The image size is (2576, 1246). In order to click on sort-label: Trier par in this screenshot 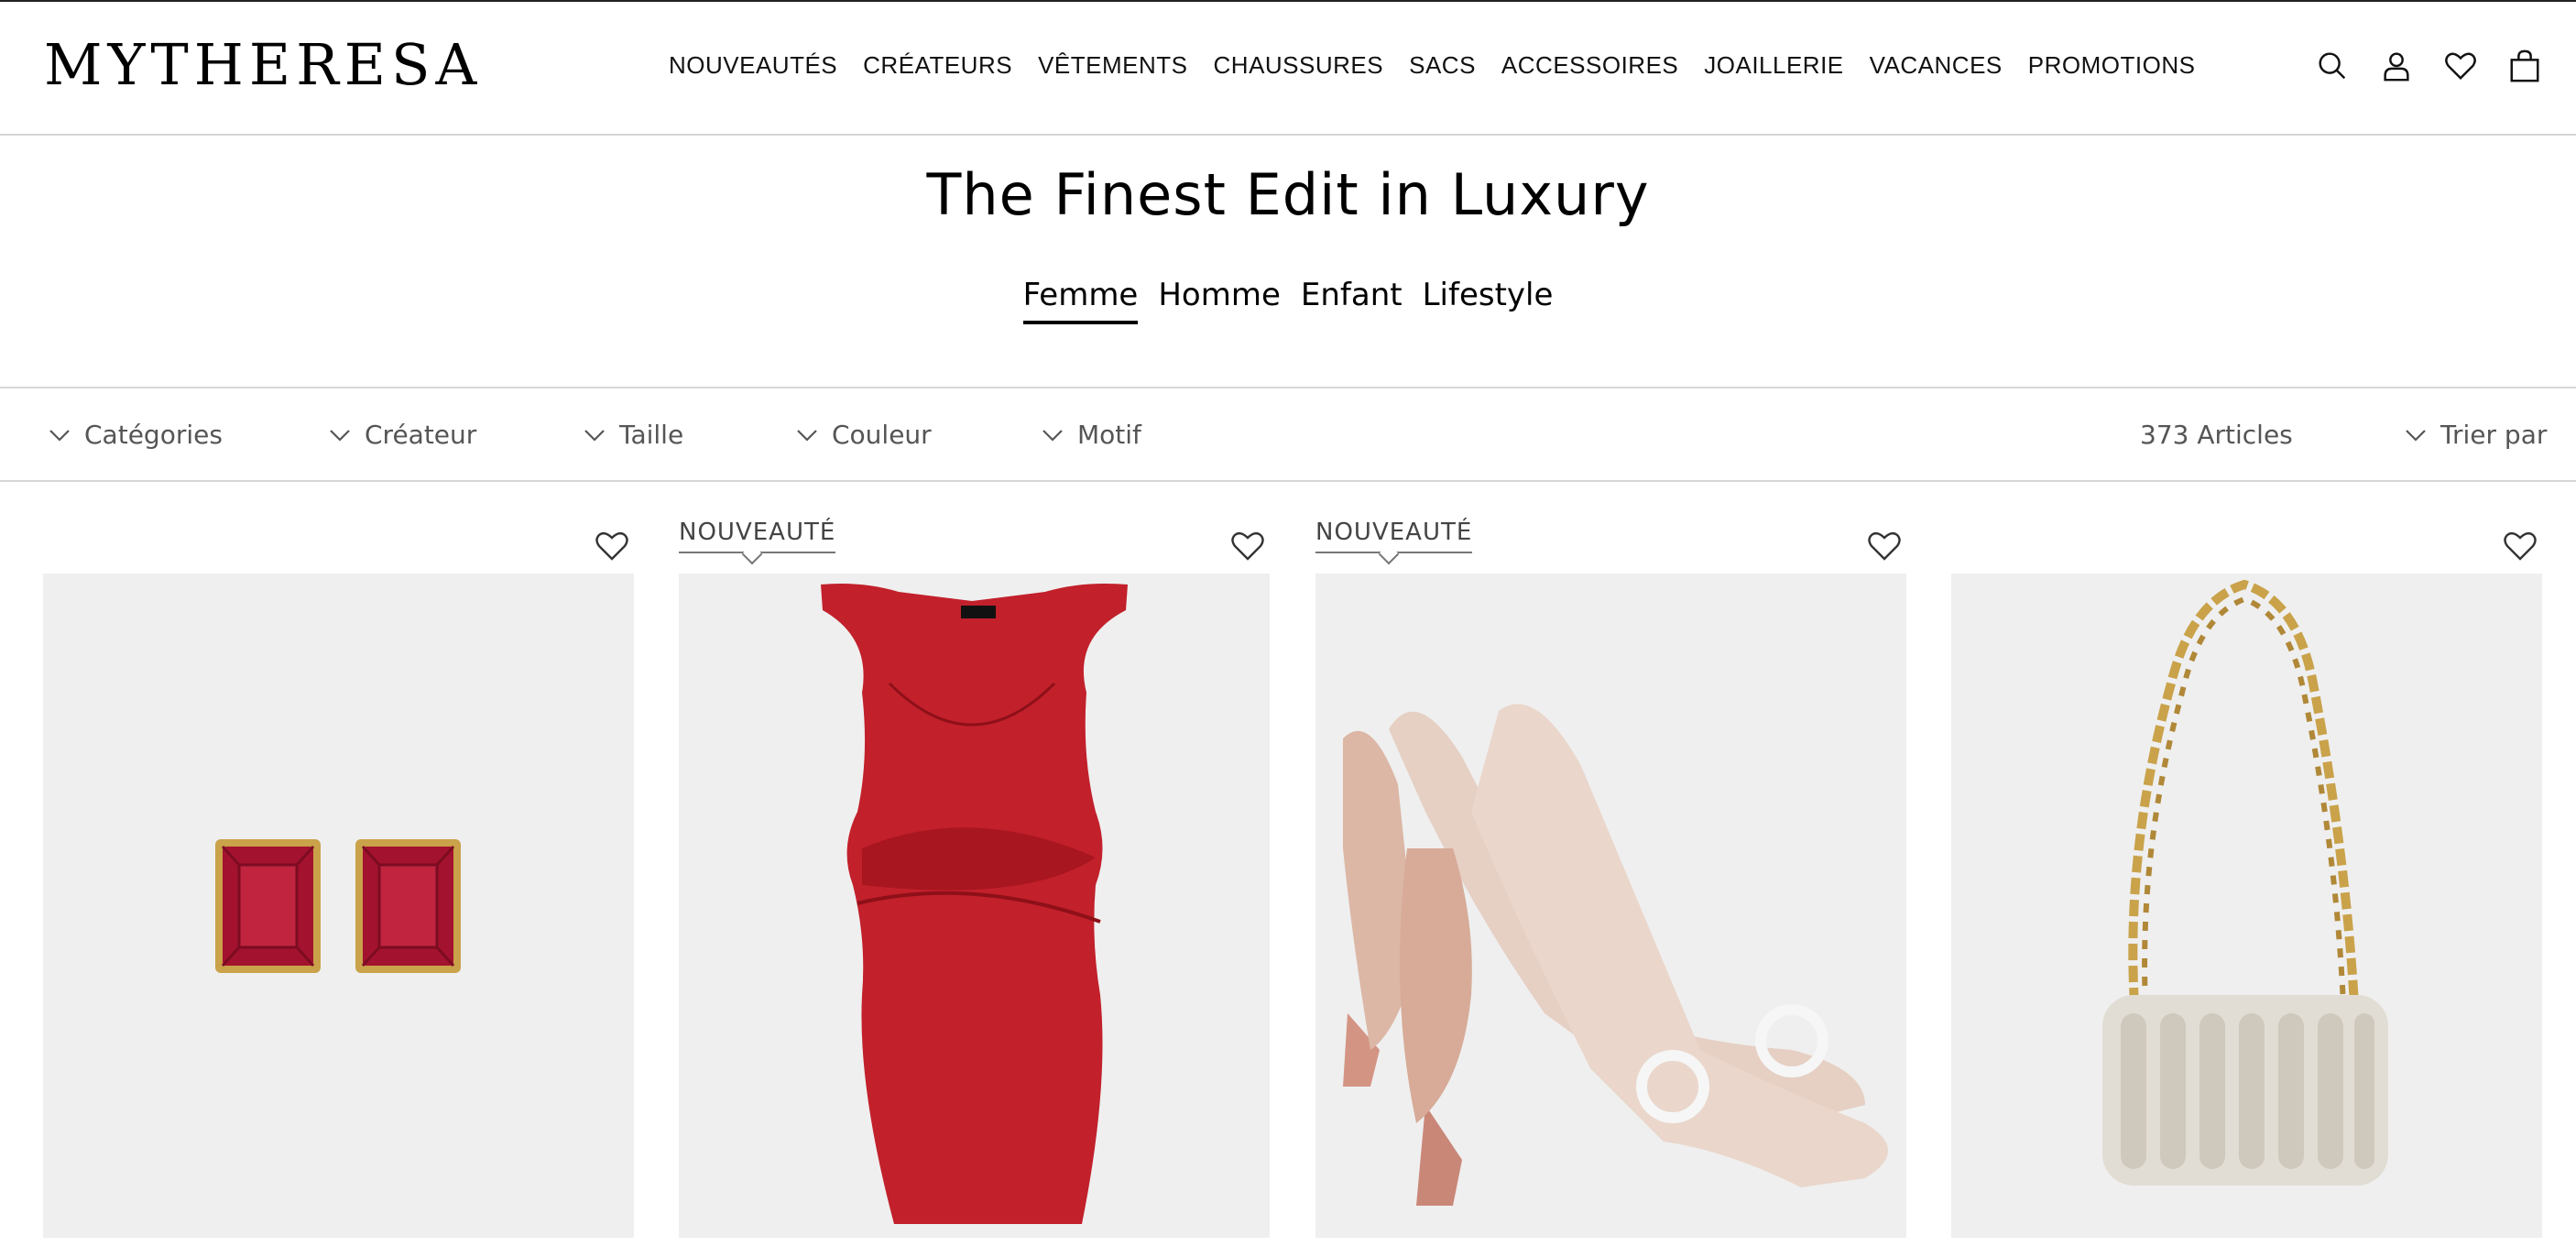, I will do `click(2494, 435)`.